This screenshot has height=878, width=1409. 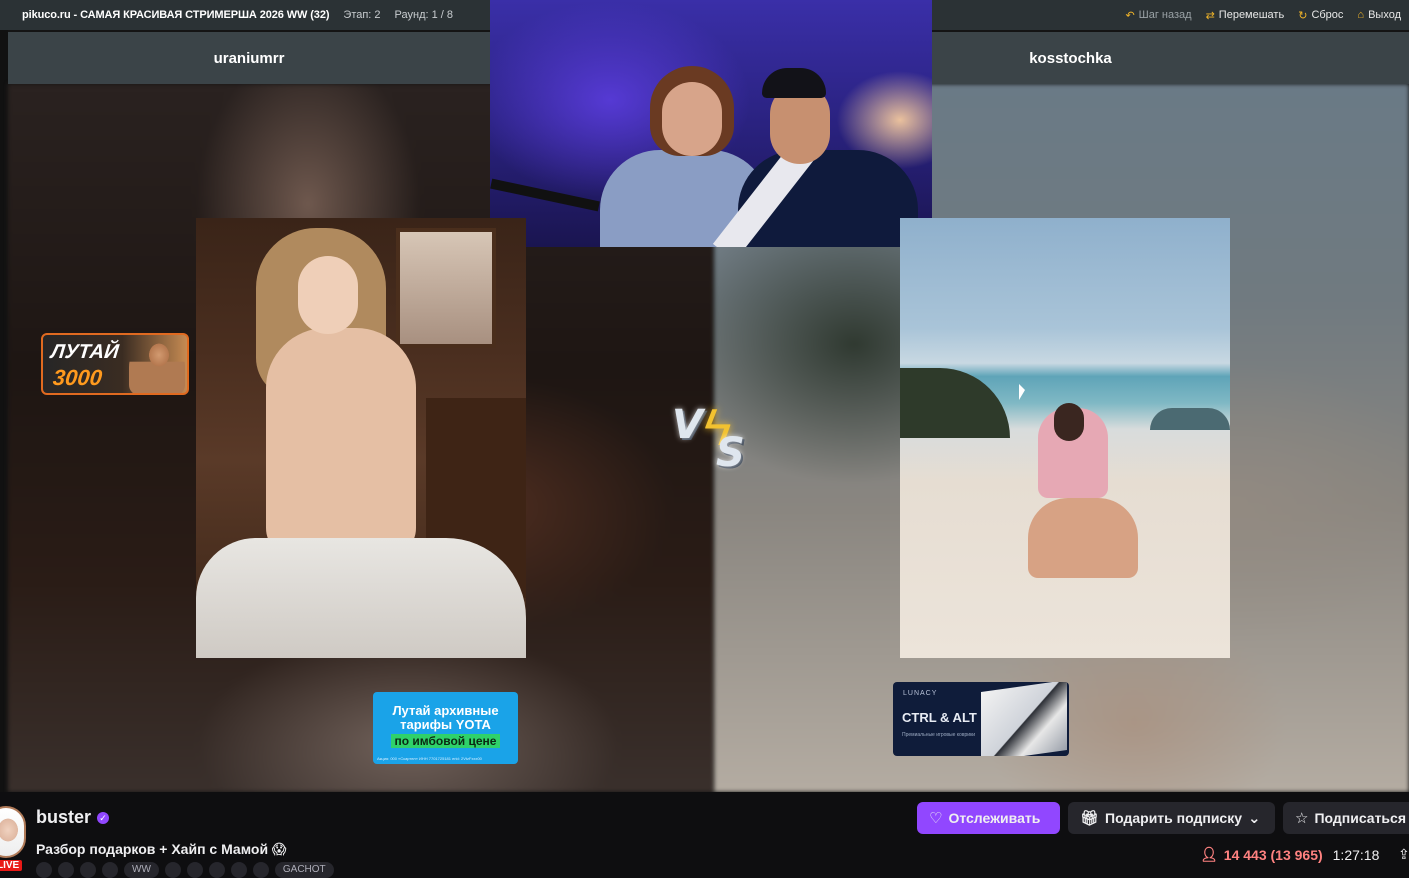 I want to click on stream-title: Разбор подарков + Хайп с Мамой 😱, so click(x=161, y=849).